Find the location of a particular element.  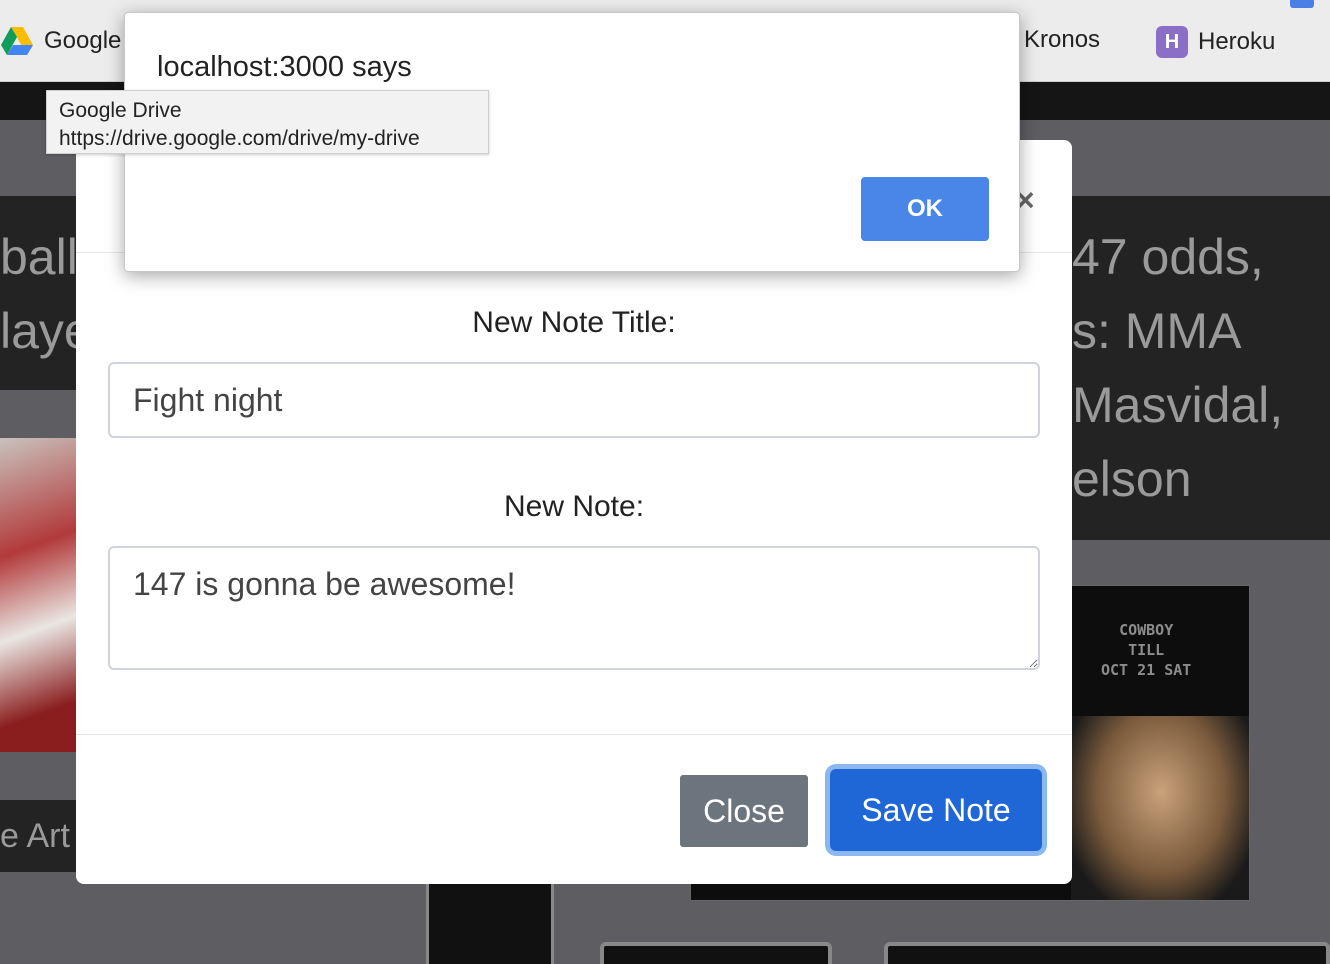

note-title-label: New Note Title: is located at coordinates (574, 322).